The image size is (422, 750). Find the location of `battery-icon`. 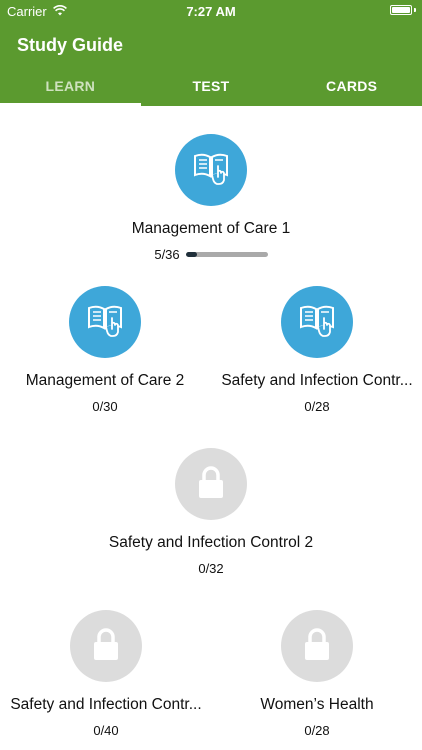

battery-icon is located at coordinates (401, 10).